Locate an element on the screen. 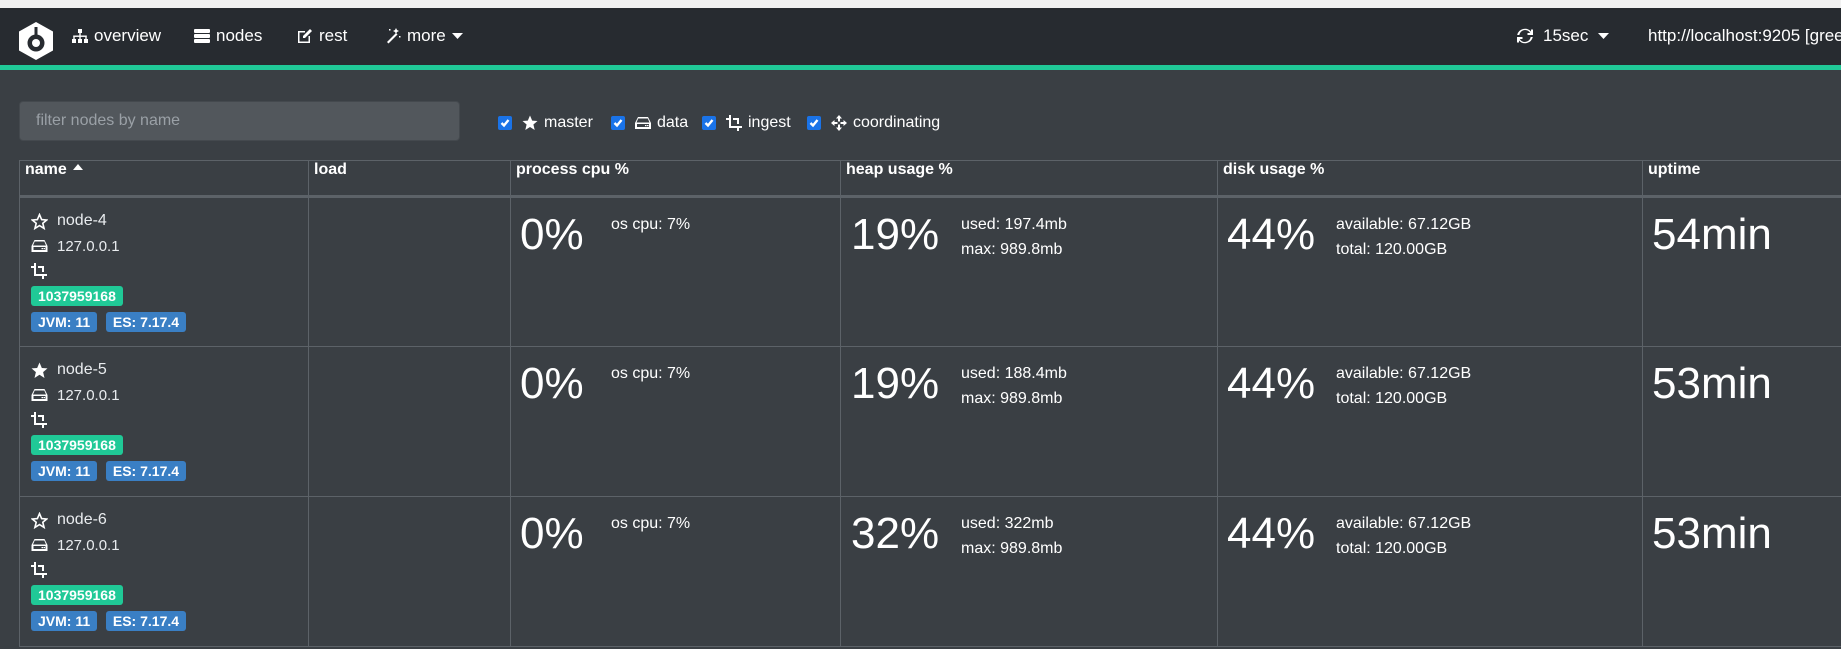 Image resolution: width=1841 pixels, height=649 pixels. column-header-heap: heap usage % is located at coordinates (1029, 179).